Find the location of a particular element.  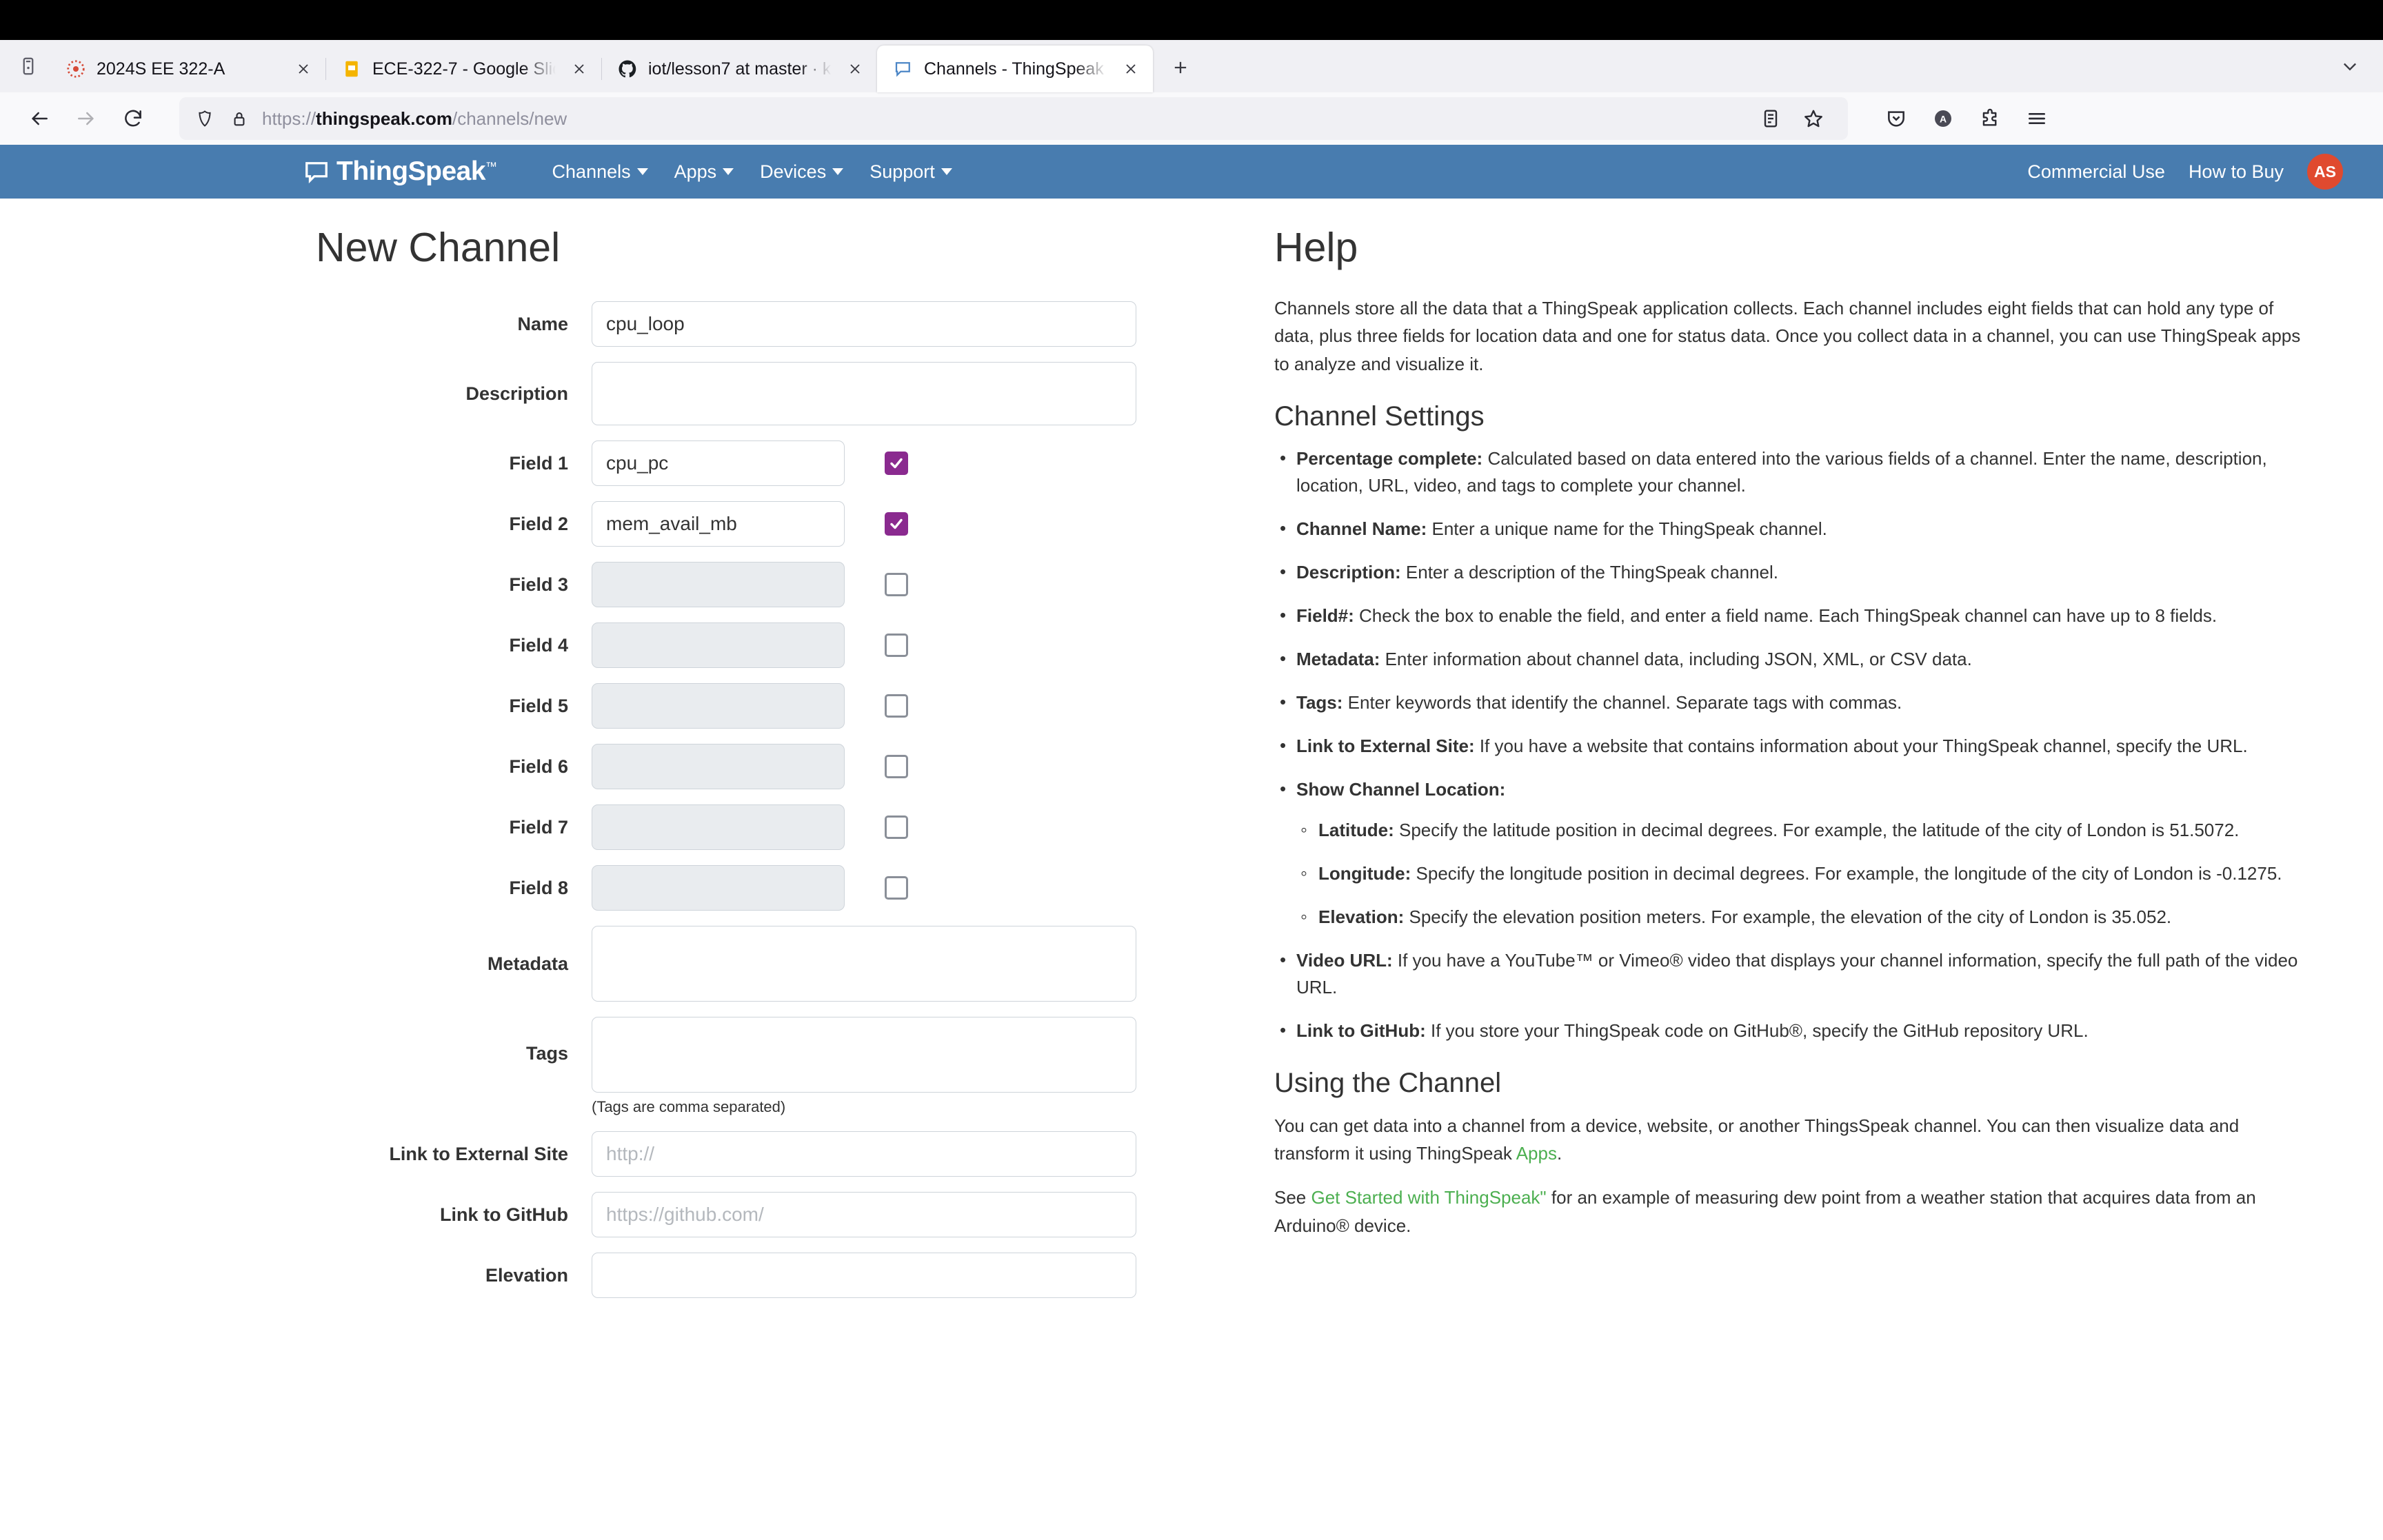

bookmark-star-icon is located at coordinates (1813, 119).